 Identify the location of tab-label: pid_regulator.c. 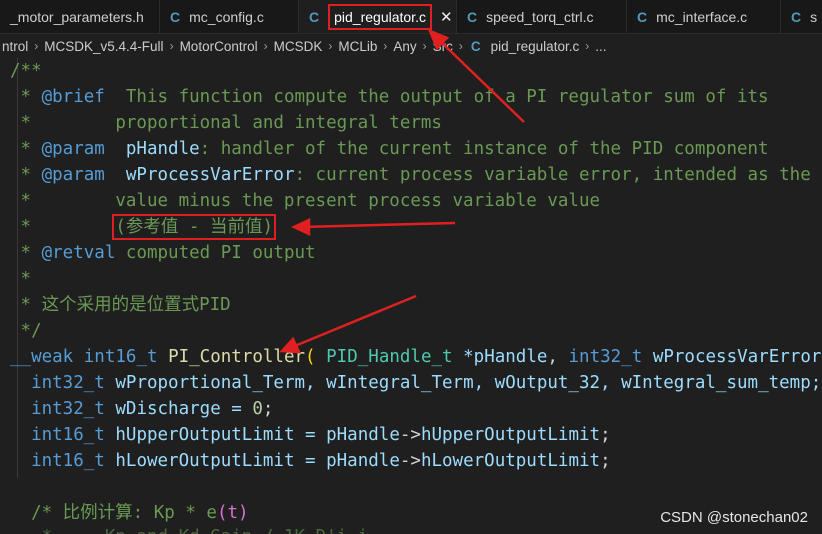
(380, 16).